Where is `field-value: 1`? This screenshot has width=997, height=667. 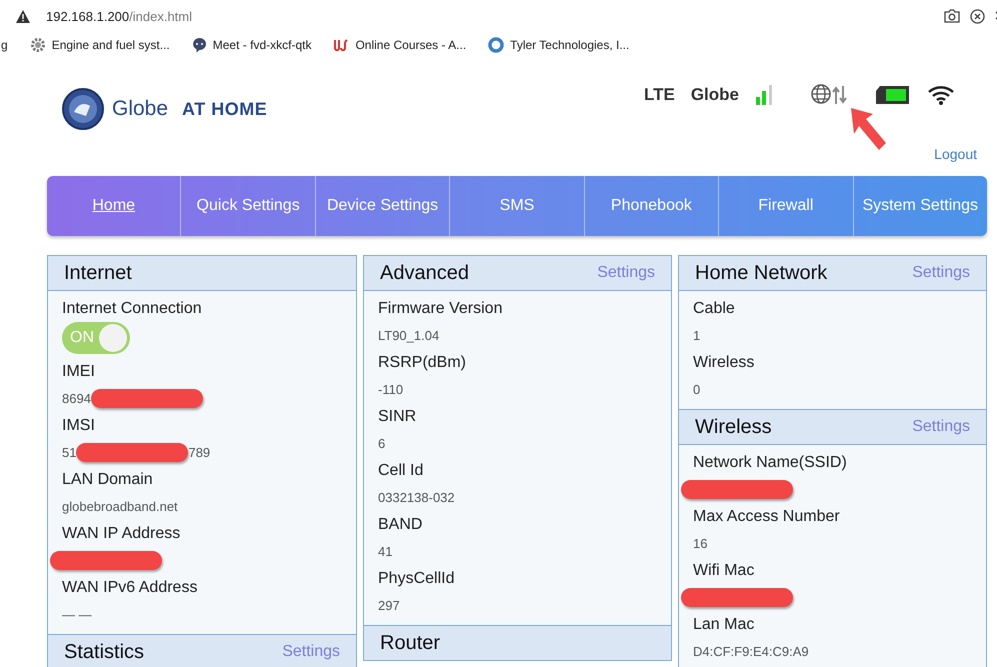 field-value: 1 is located at coordinates (696, 335).